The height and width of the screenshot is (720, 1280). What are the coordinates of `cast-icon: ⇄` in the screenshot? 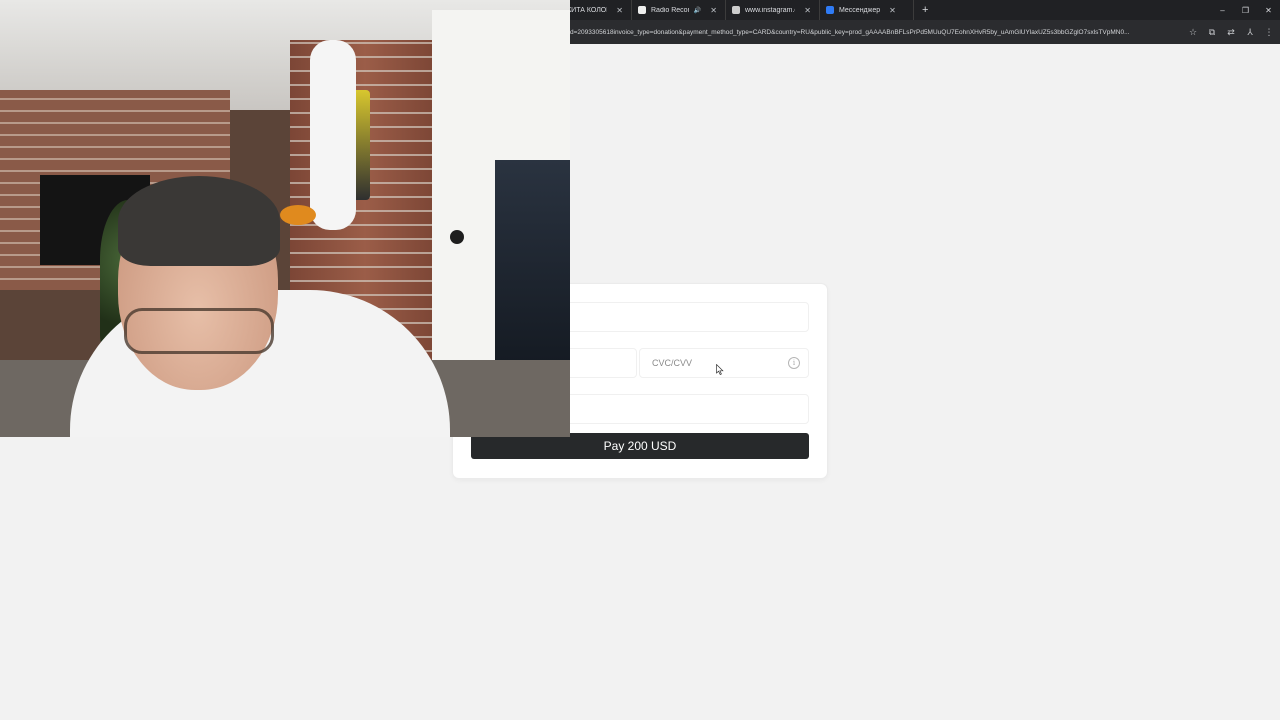 It's located at (1231, 32).